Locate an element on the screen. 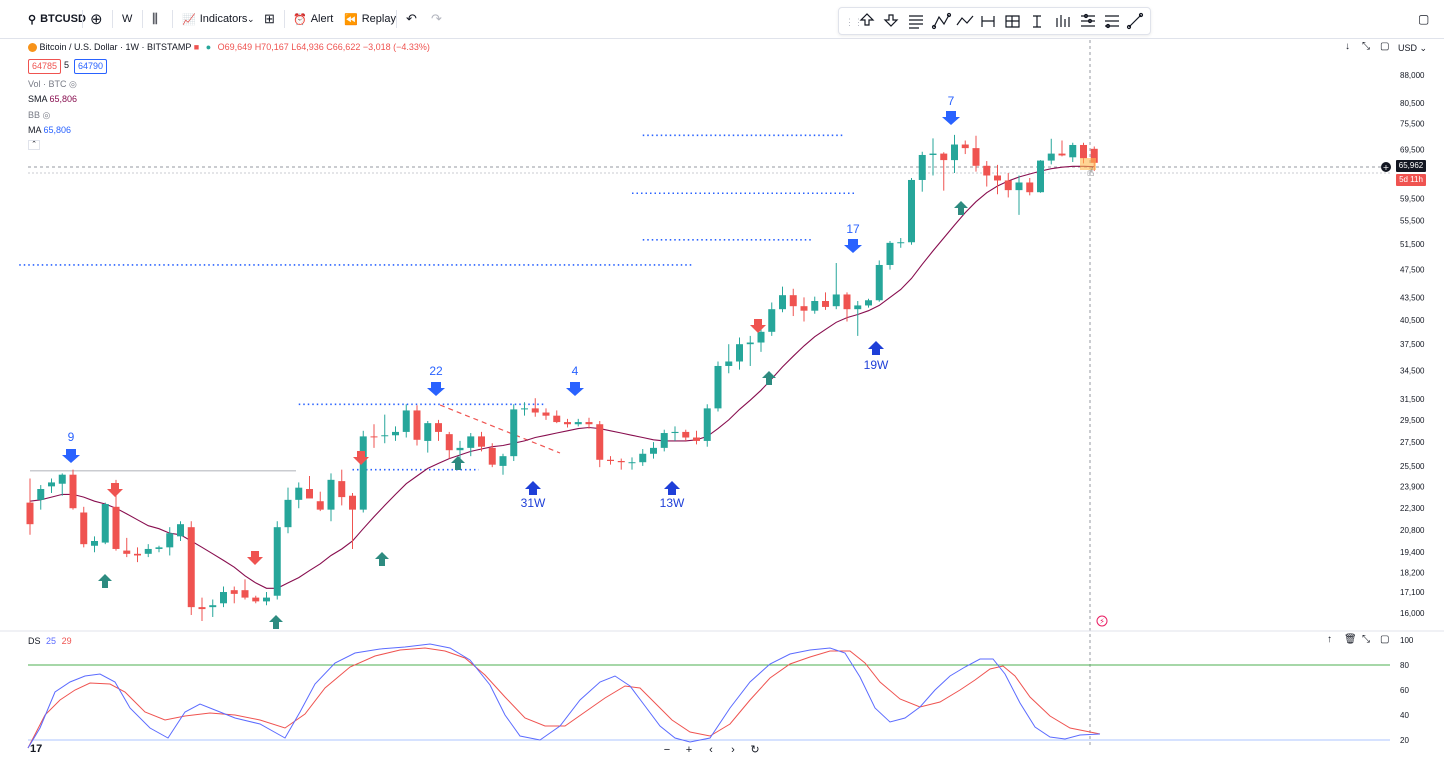 The height and width of the screenshot is (758, 1444). count-label: 17 is located at coordinates (853, 229).